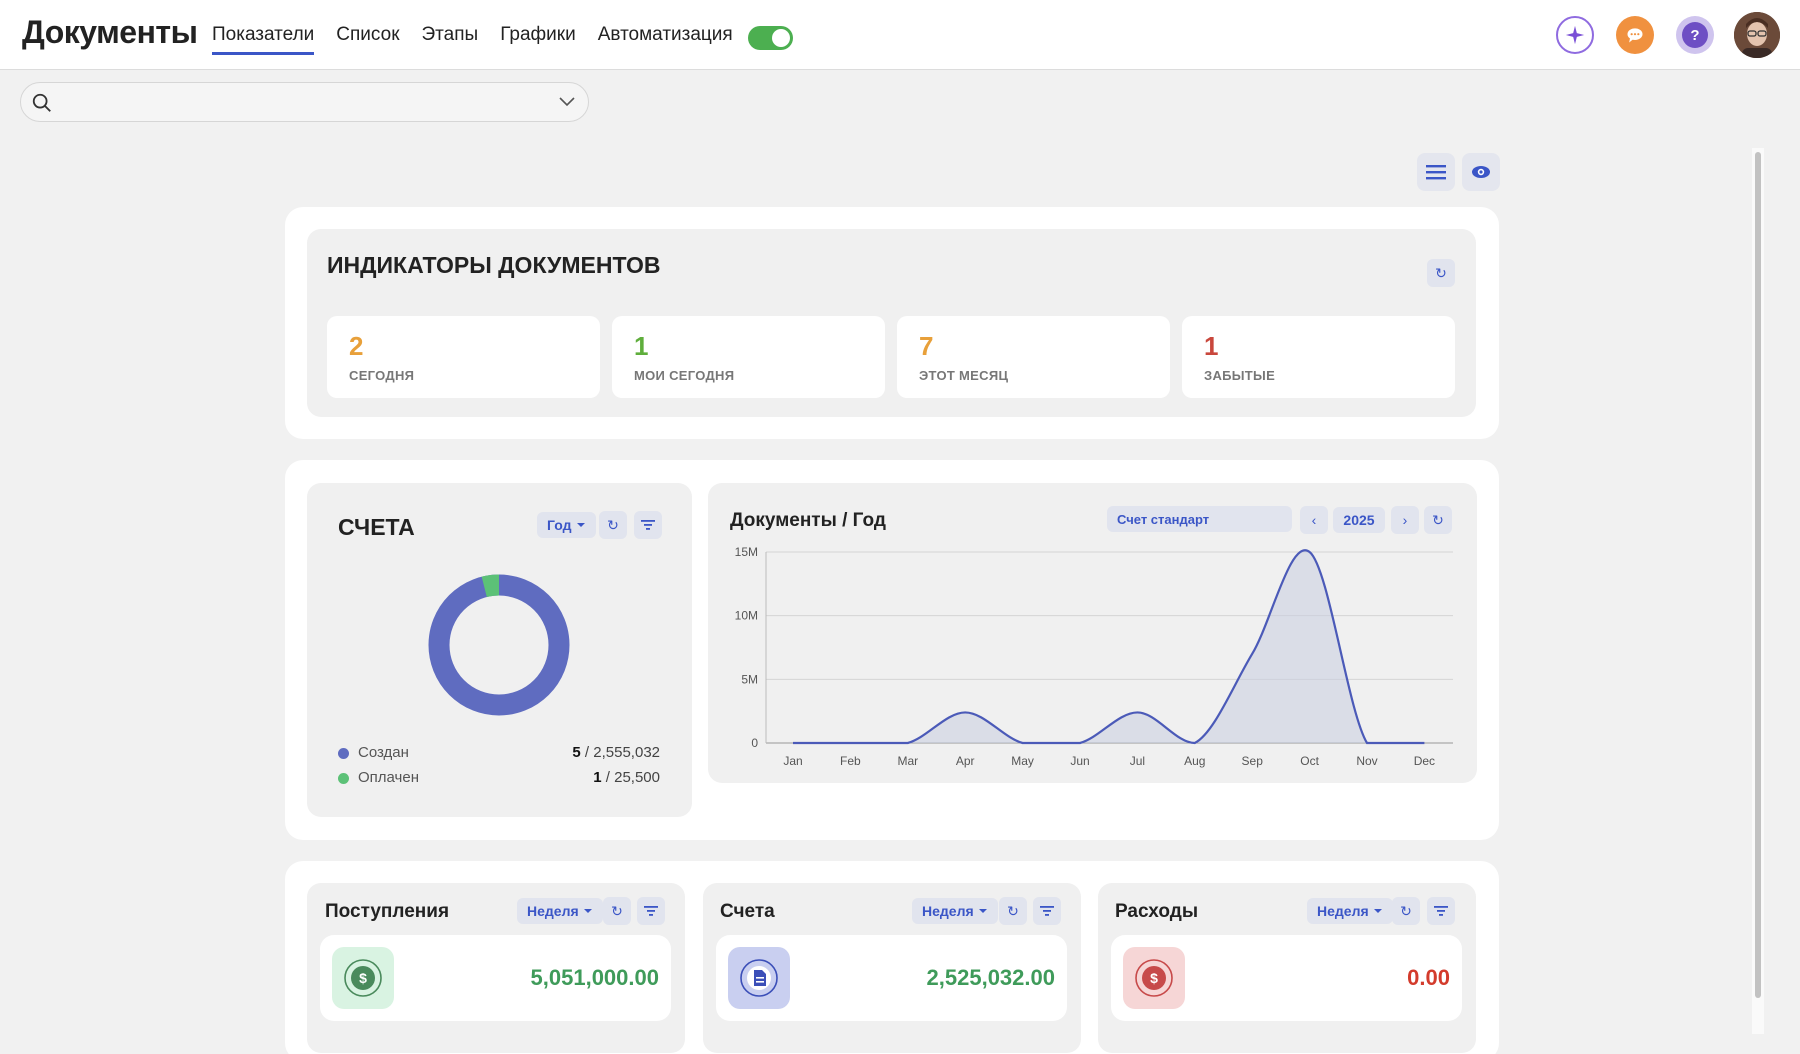 The image size is (1800, 1054). I want to click on x-tick-label: May, so click(1022, 761).